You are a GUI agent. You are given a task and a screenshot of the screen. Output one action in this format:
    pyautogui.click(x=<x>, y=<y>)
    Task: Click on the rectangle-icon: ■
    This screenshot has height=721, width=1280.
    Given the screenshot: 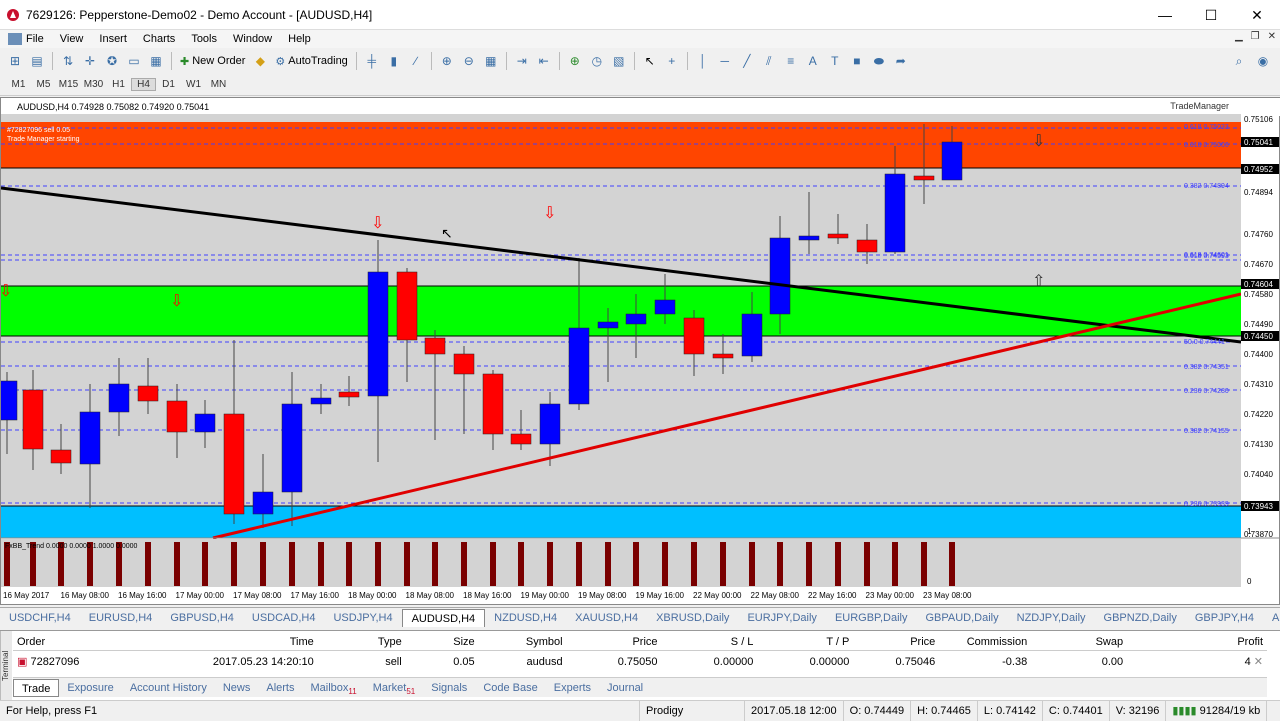 What is the action you would take?
    pyautogui.click(x=857, y=61)
    